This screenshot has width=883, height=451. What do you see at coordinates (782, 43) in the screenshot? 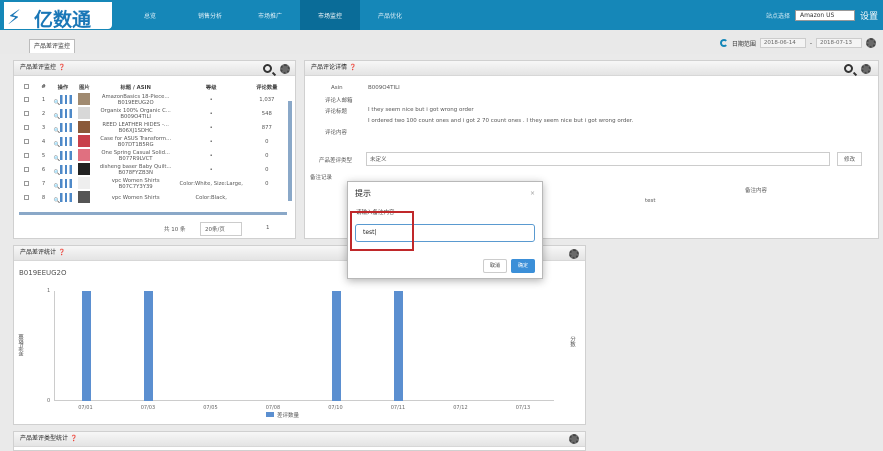
I see `start-date-input: 2018-06-14` at bounding box center [782, 43].